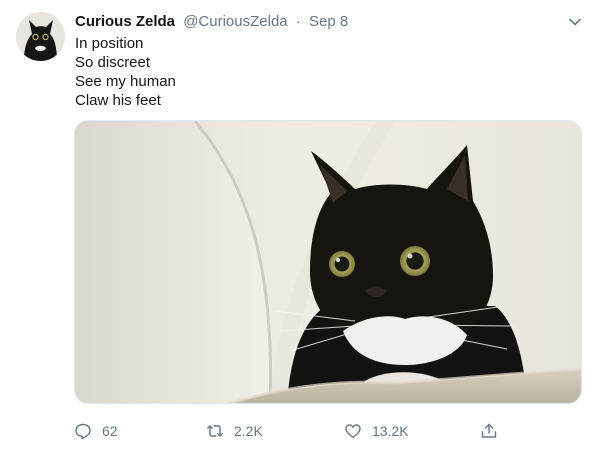  Describe the element at coordinates (328, 21) in the screenshot. I see `tweet-date: Sep 8` at that location.